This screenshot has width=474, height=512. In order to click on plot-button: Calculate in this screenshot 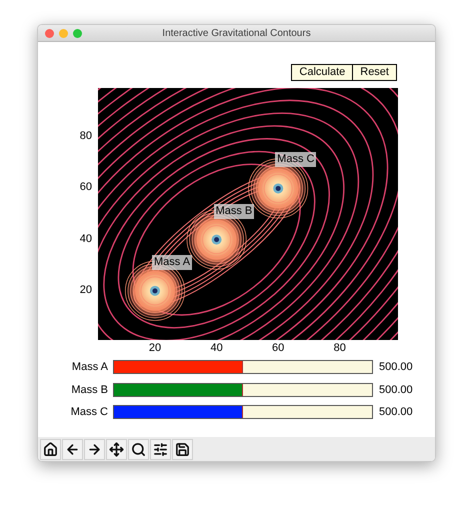, I will do `click(322, 72)`.